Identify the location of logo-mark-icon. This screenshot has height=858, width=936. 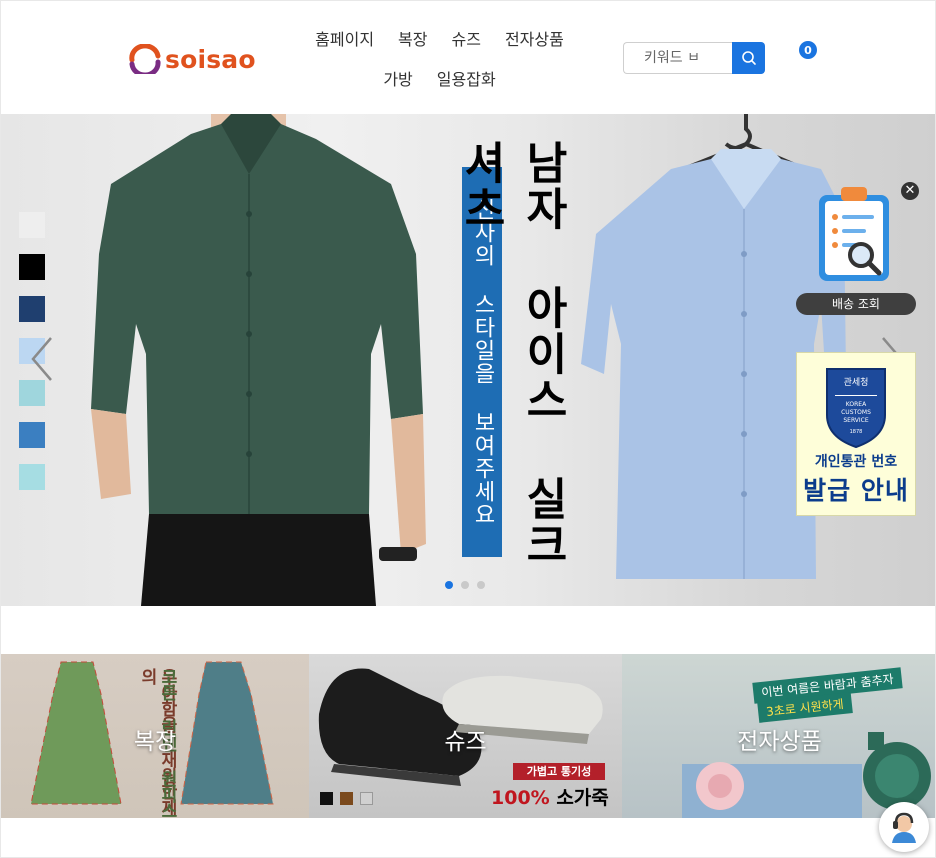
(145, 59).